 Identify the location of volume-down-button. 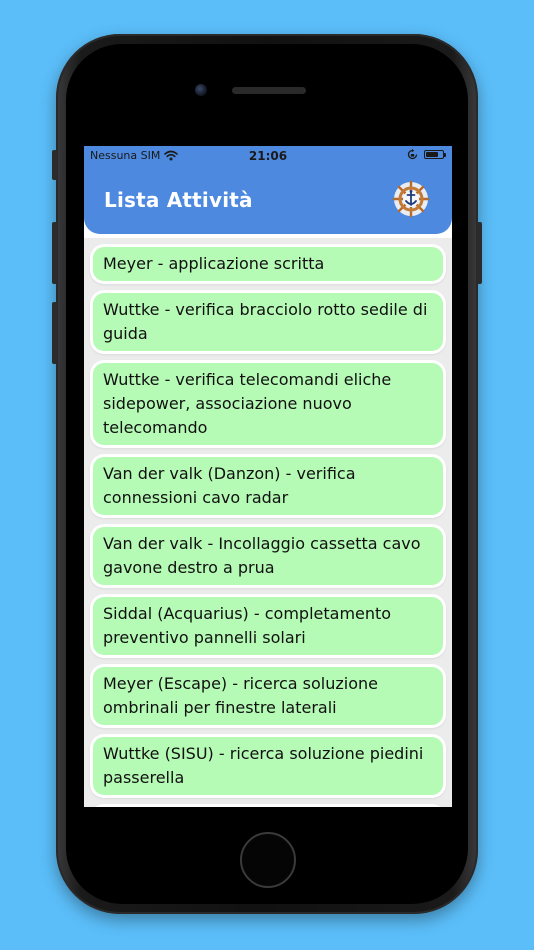
(54, 333).